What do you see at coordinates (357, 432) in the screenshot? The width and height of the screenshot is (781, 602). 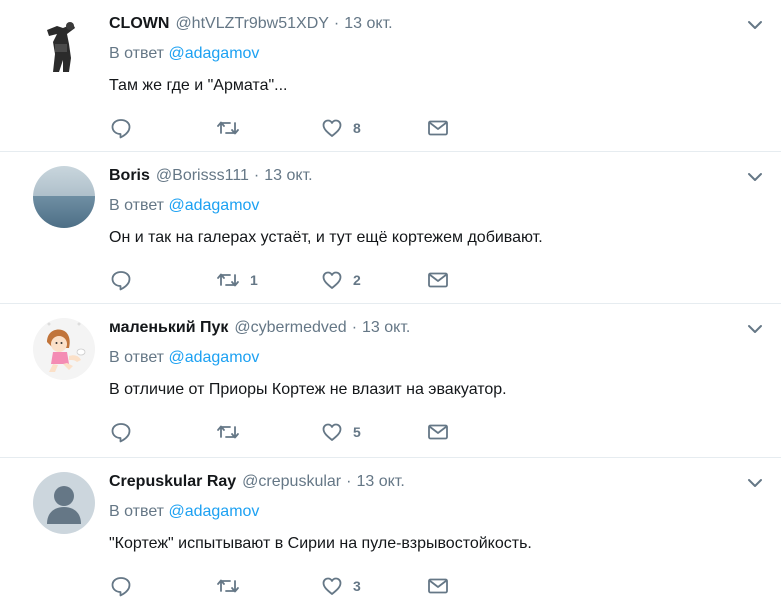 I see `like-count: 5` at bounding box center [357, 432].